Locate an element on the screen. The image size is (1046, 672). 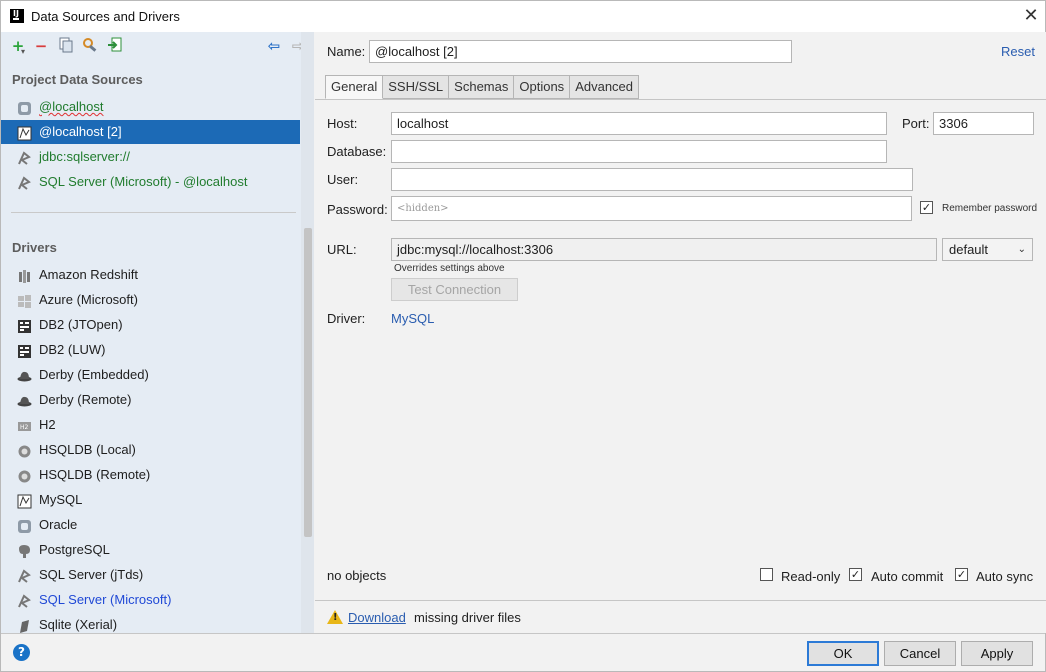
data-source-label: SQL Server (Microsoft) - @localhost is located at coordinates (143, 181).